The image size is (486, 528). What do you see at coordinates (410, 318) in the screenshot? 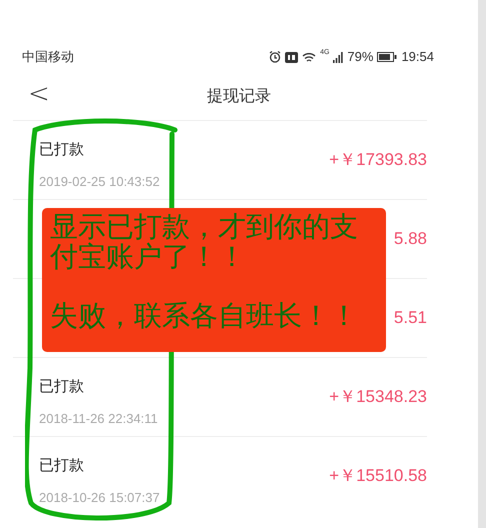
I see `record-amount: 5.51` at bounding box center [410, 318].